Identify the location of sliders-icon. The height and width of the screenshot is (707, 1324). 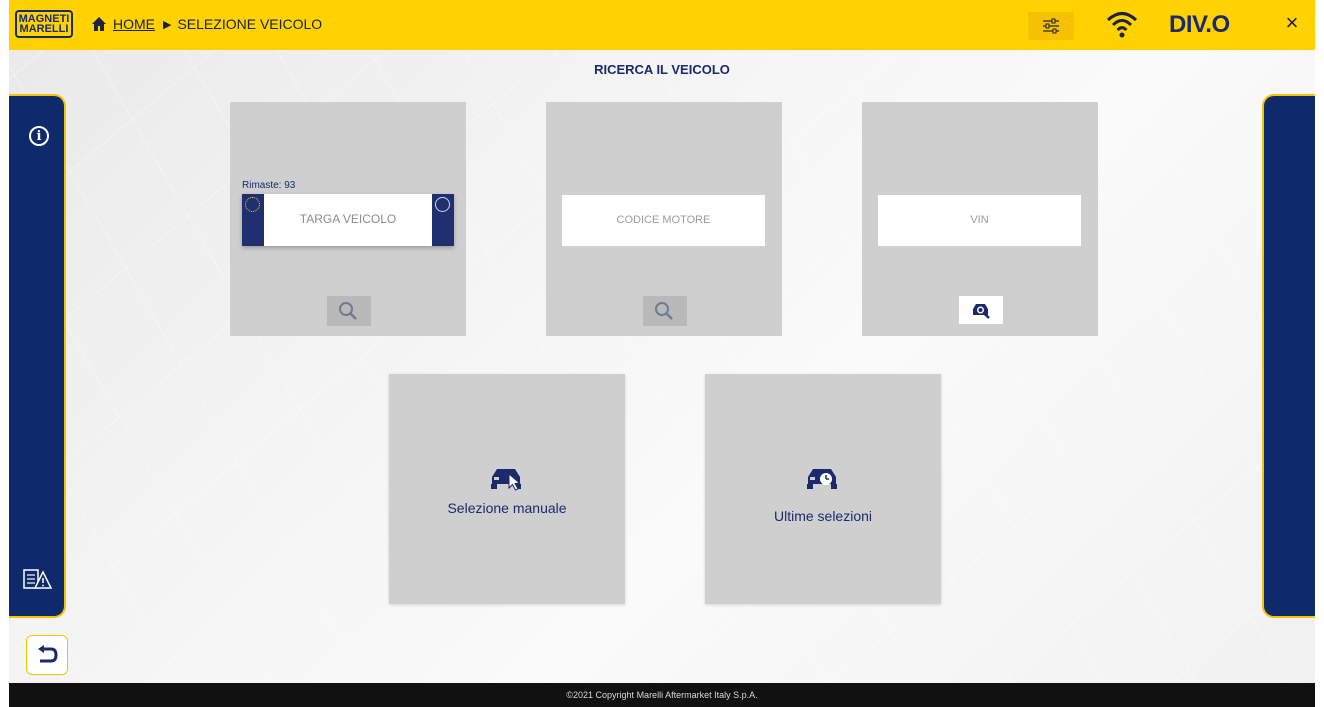
(1051, 26).